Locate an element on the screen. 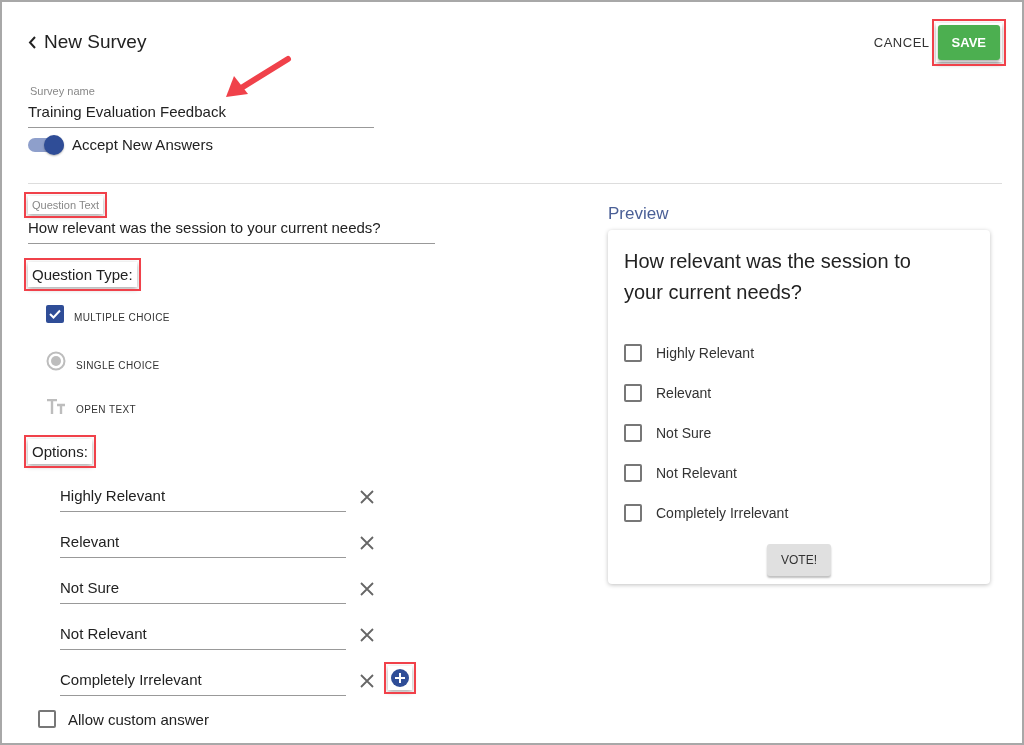 Image resolution: width=1024 pixels, height=745 pixels. field-label: Question Text is located at coordinates (66, 205).